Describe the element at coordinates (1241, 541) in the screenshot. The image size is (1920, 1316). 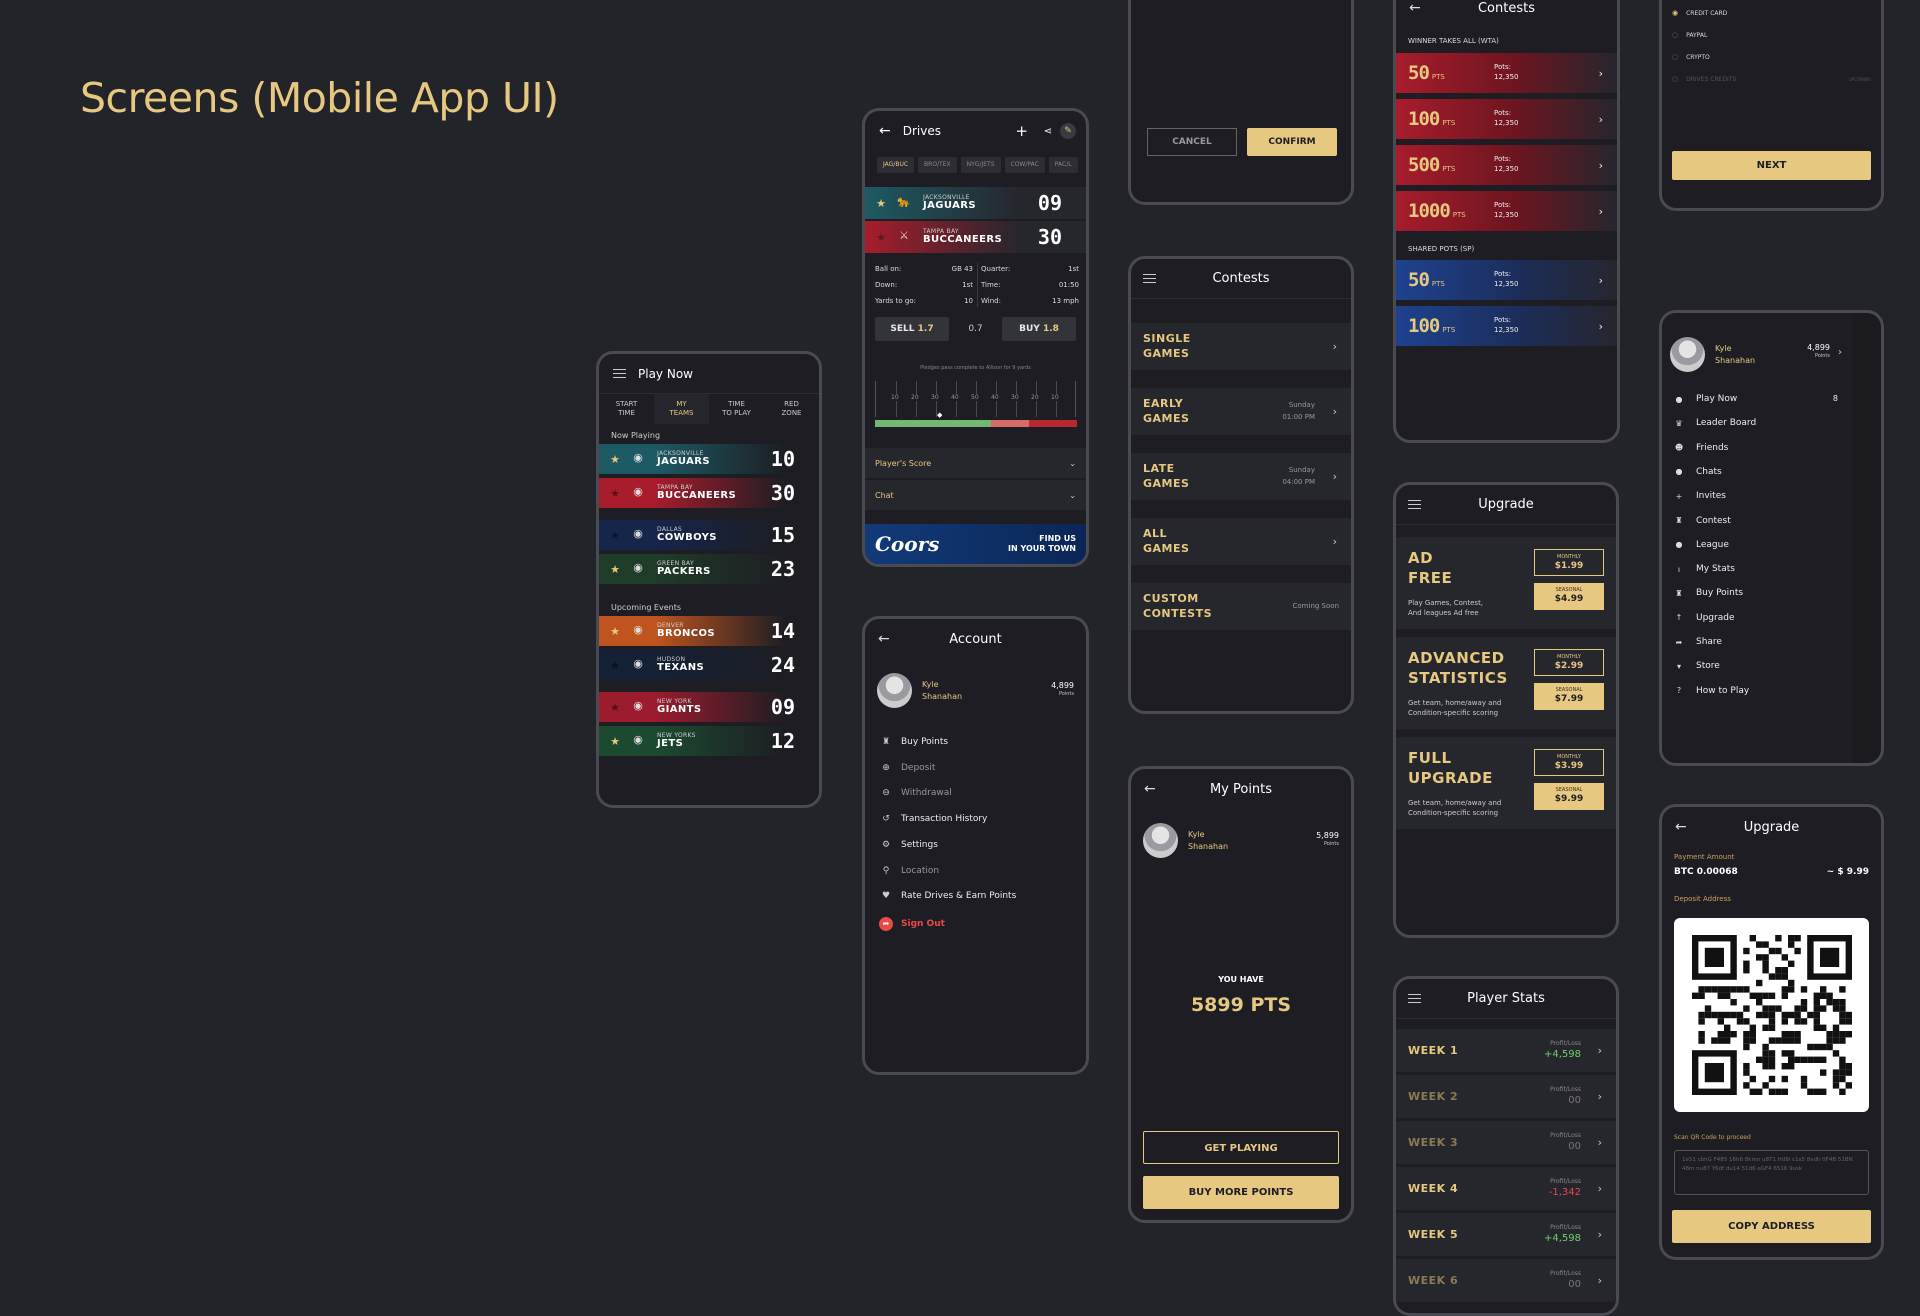
I see `contest-item: ALL GAMES ›` at that location.